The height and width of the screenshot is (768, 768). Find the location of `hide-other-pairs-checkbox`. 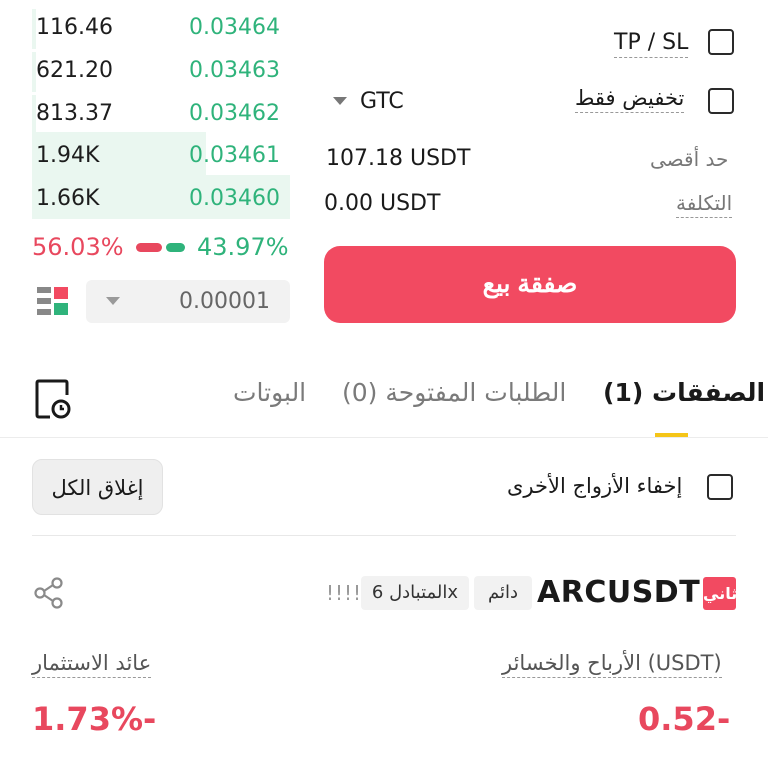

hide-other-pairs-checkbox is located at coordinates (720, 487).